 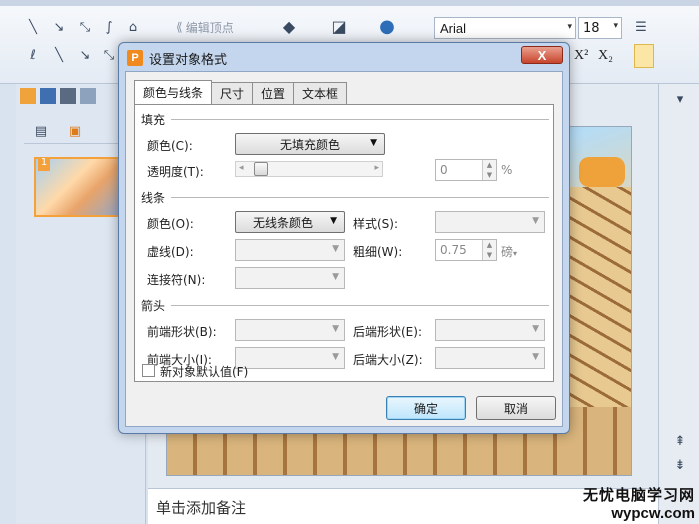 I want to click on scribble-tool-icon: ℓ, so click(x=33, y=55).